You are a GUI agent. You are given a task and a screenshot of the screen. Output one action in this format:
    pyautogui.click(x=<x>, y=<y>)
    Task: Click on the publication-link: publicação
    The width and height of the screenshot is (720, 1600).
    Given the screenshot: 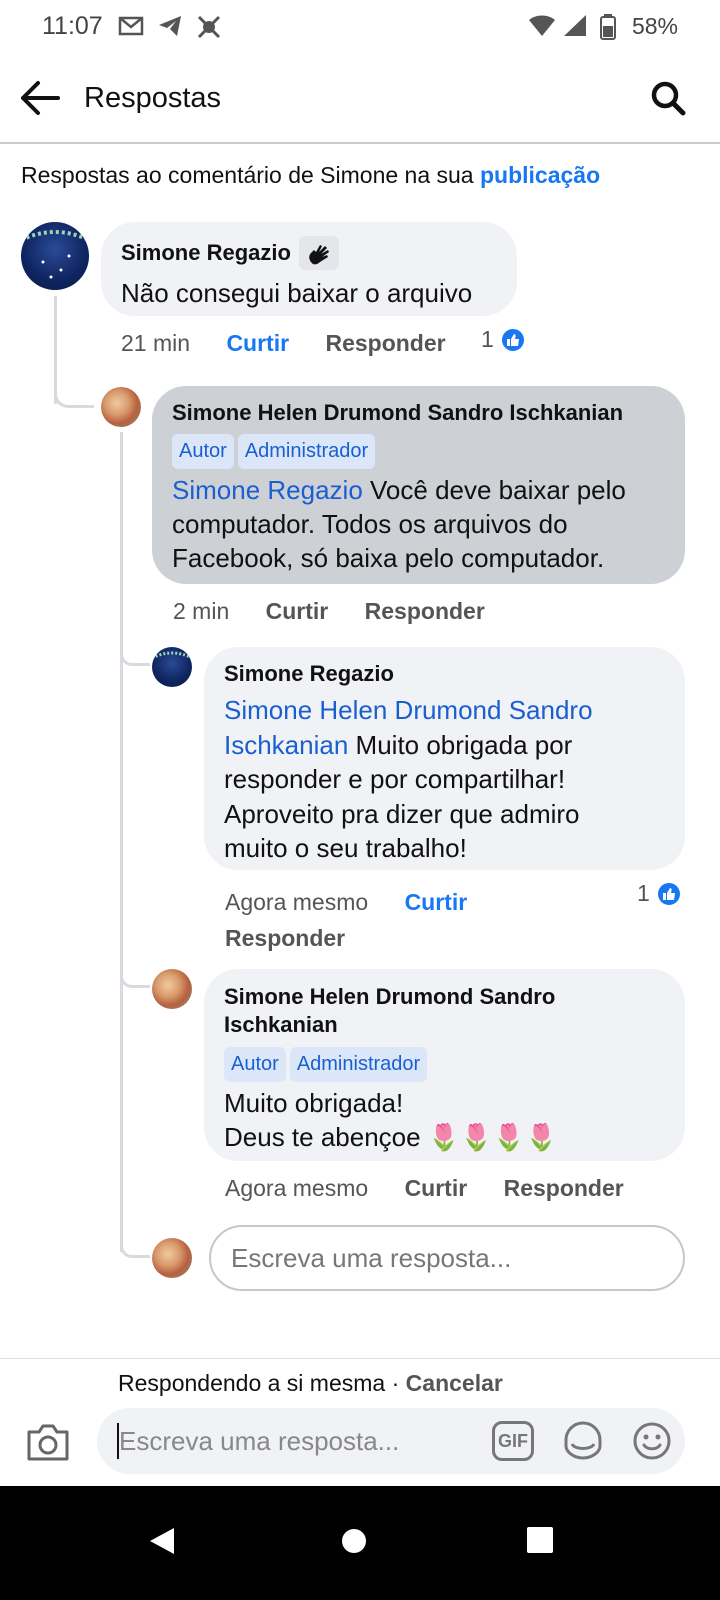 What is the action you would take?
    pyautogui.click(x=540, y=175)
    